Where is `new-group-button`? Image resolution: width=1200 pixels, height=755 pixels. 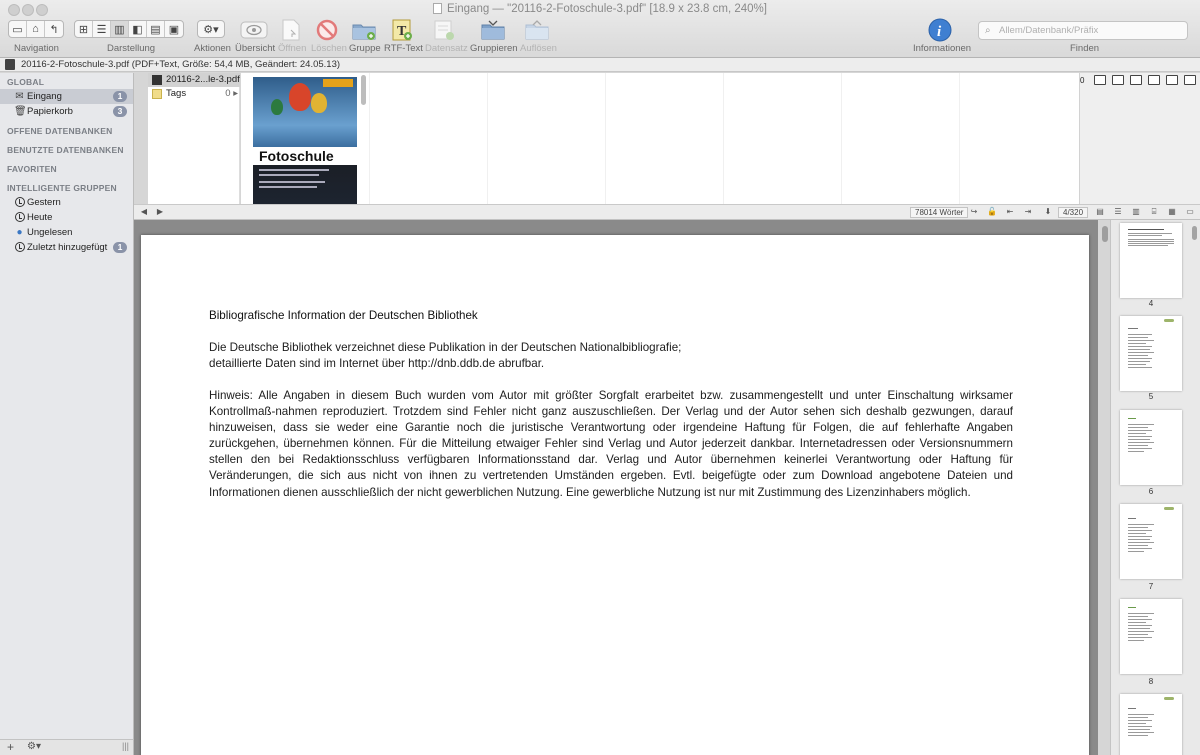
new-group-button is located at coordinates (364, 30).